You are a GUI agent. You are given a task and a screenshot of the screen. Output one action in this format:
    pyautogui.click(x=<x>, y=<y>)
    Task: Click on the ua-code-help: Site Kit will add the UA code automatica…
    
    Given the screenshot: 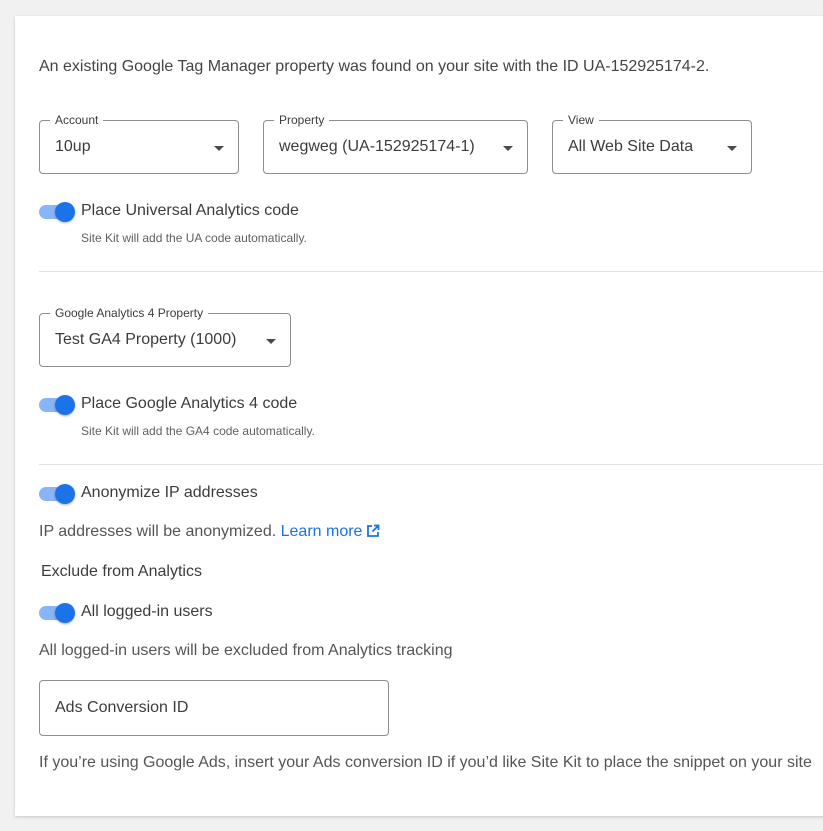 What is the action you would take?
    pyautogui.click(x=194, y=238)
    